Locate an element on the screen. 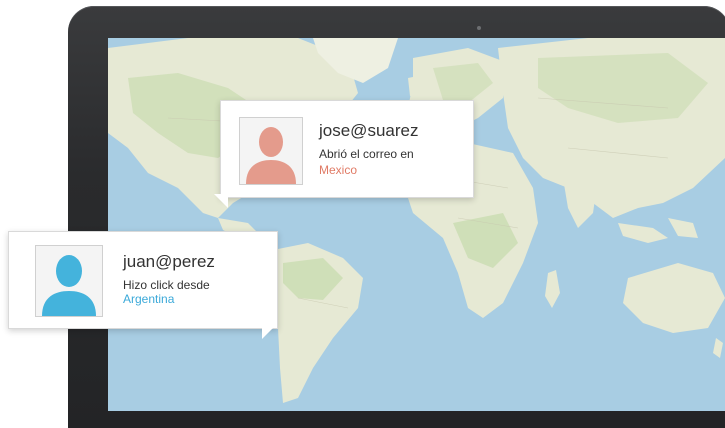 This screenshot has height=428, width=725. popup-username: jose@suarez is located at coordinates (369, 130).